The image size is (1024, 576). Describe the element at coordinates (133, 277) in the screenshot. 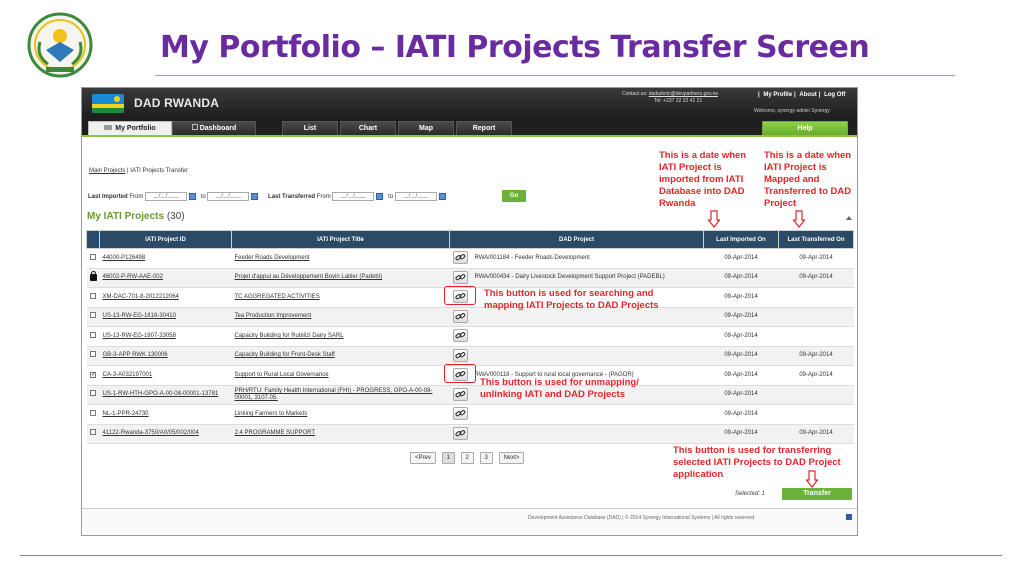

I see `iati-id-link: 46002-P-RW-AAE-002` at that location.